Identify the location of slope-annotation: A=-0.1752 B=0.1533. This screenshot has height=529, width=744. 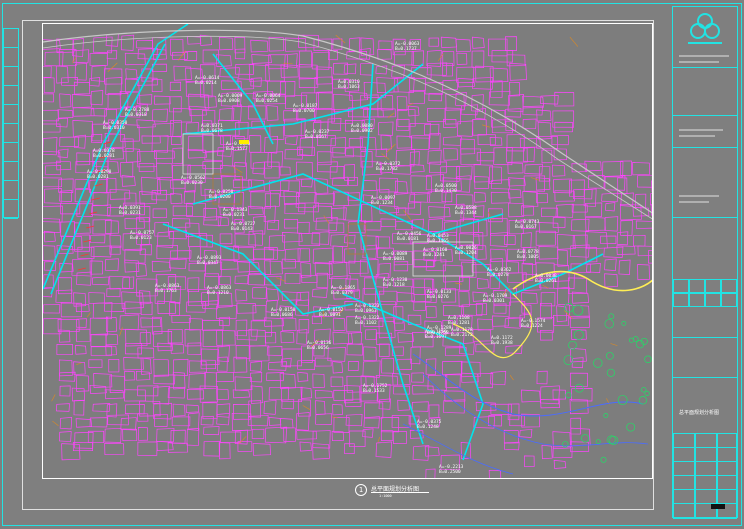
(375, 389).